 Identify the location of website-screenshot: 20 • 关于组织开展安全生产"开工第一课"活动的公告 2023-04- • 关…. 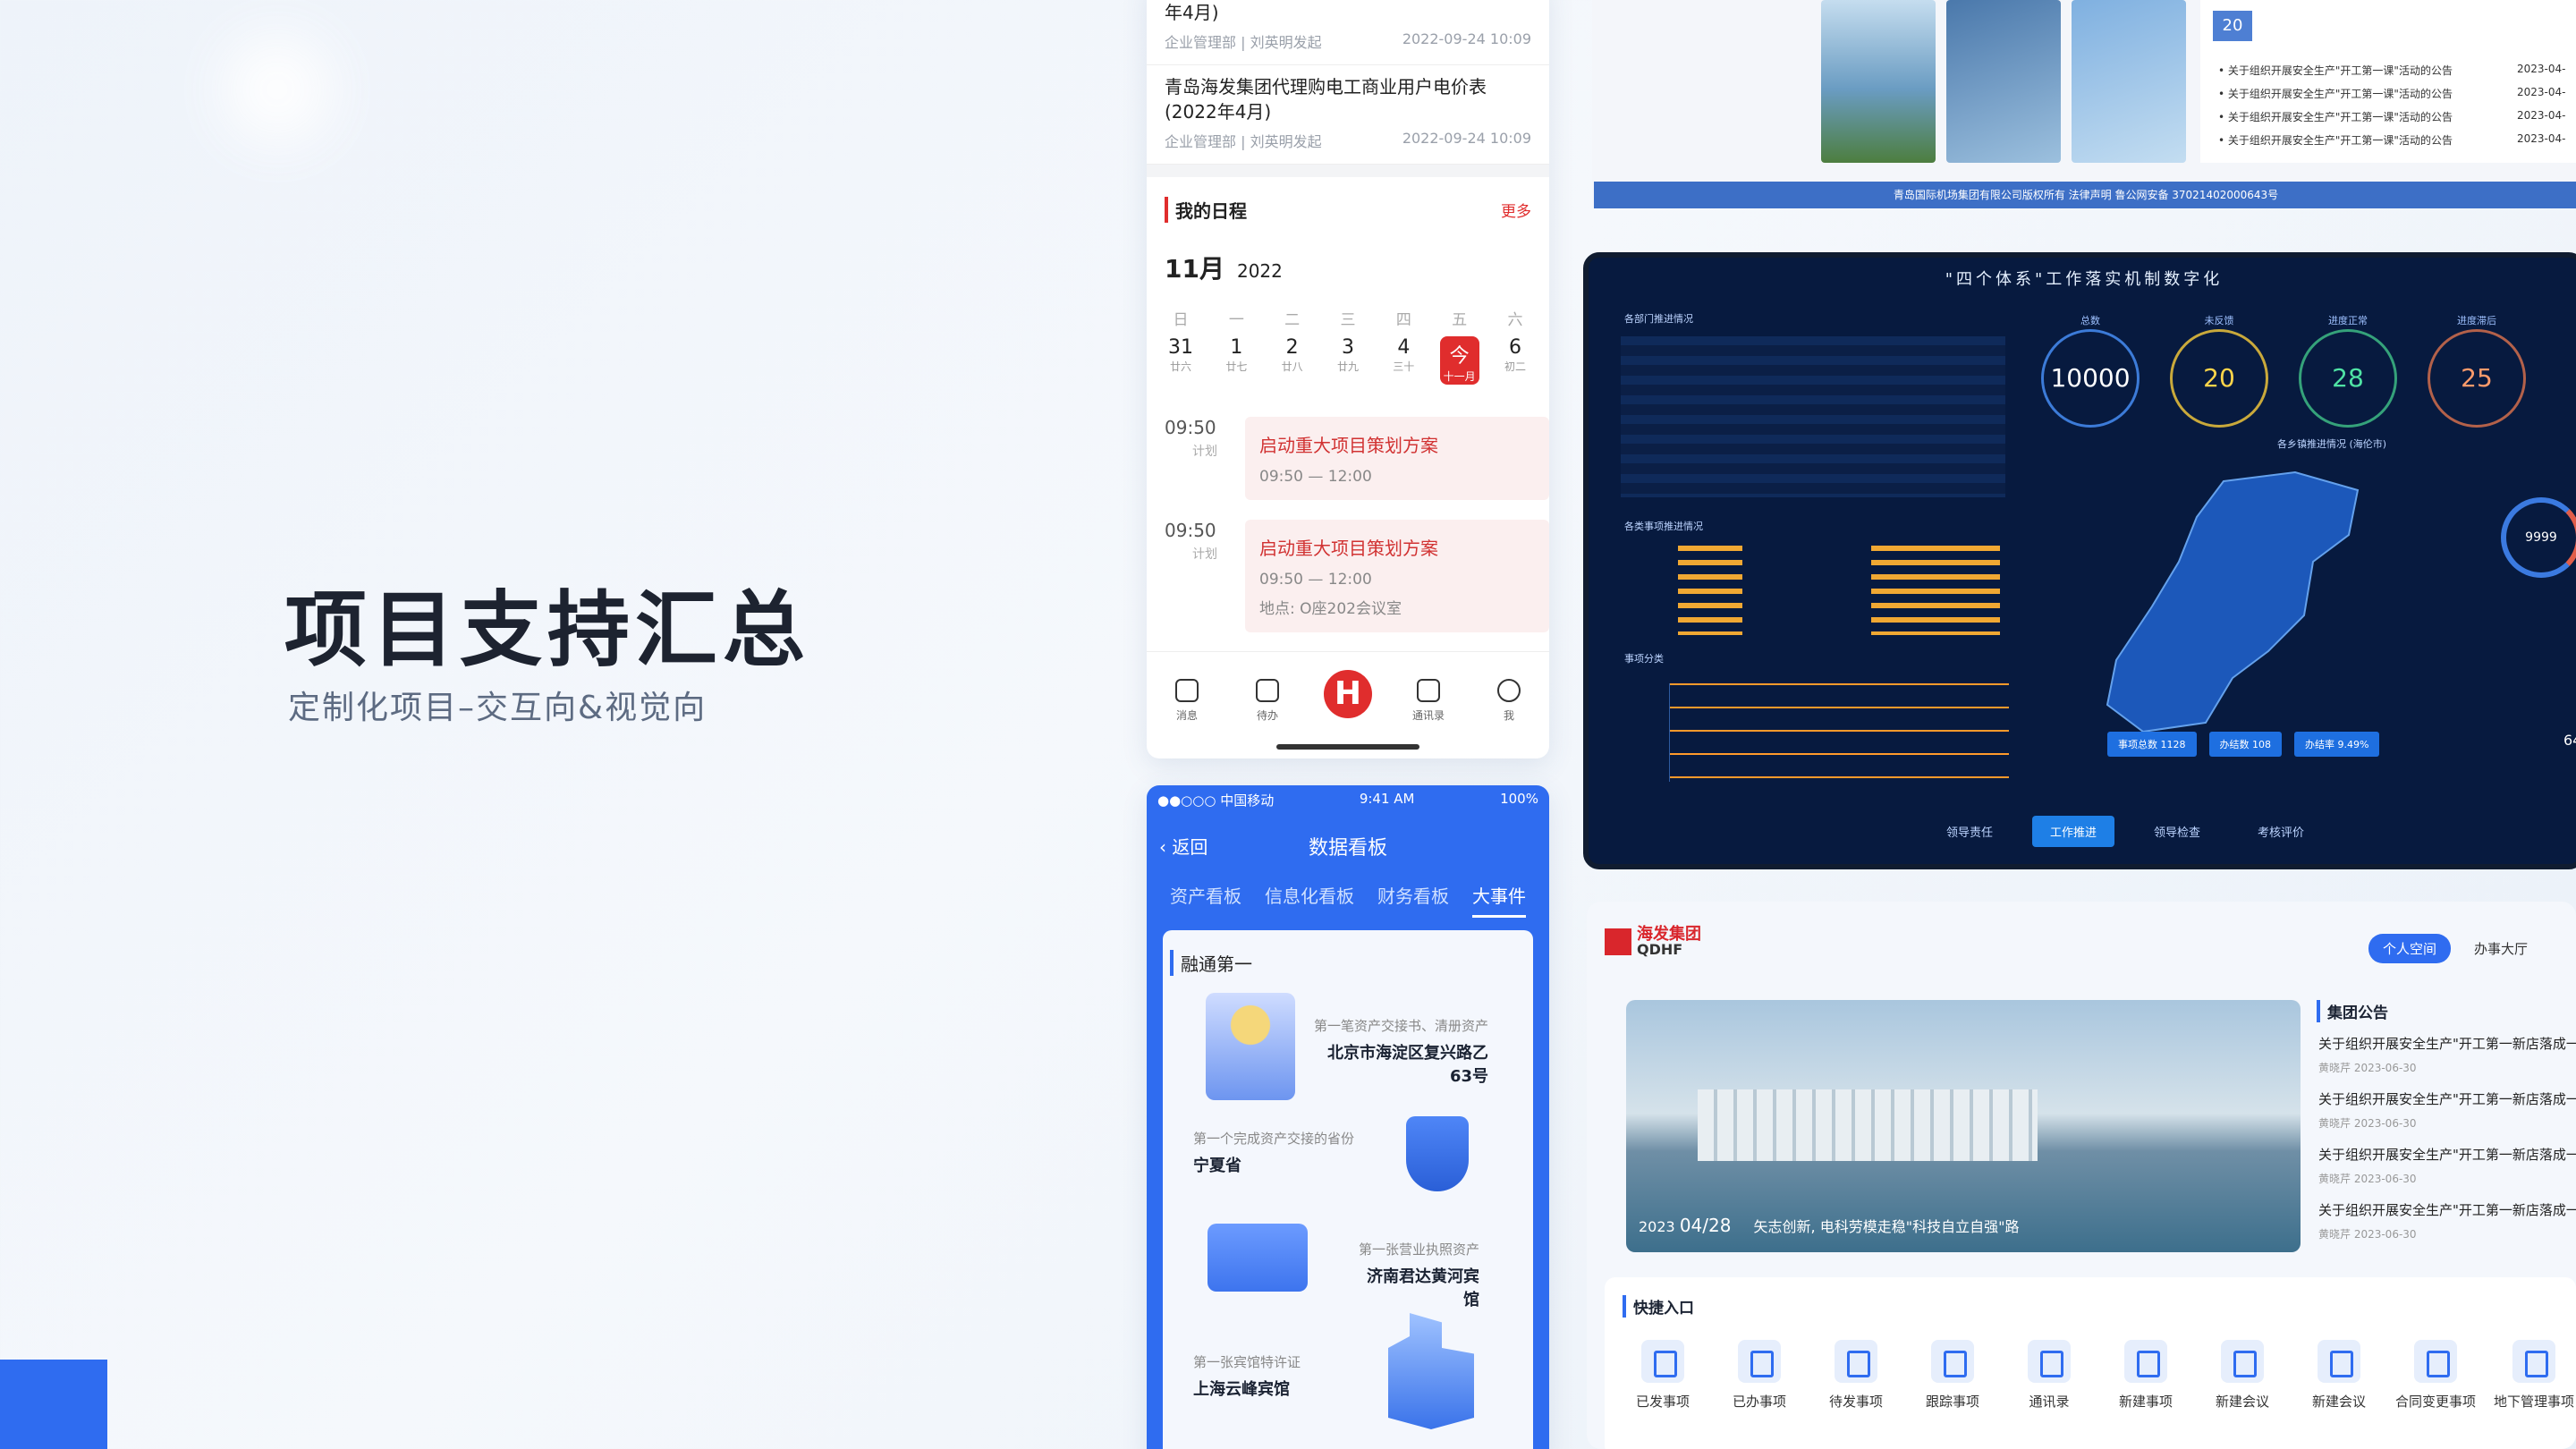
(2084, 104).